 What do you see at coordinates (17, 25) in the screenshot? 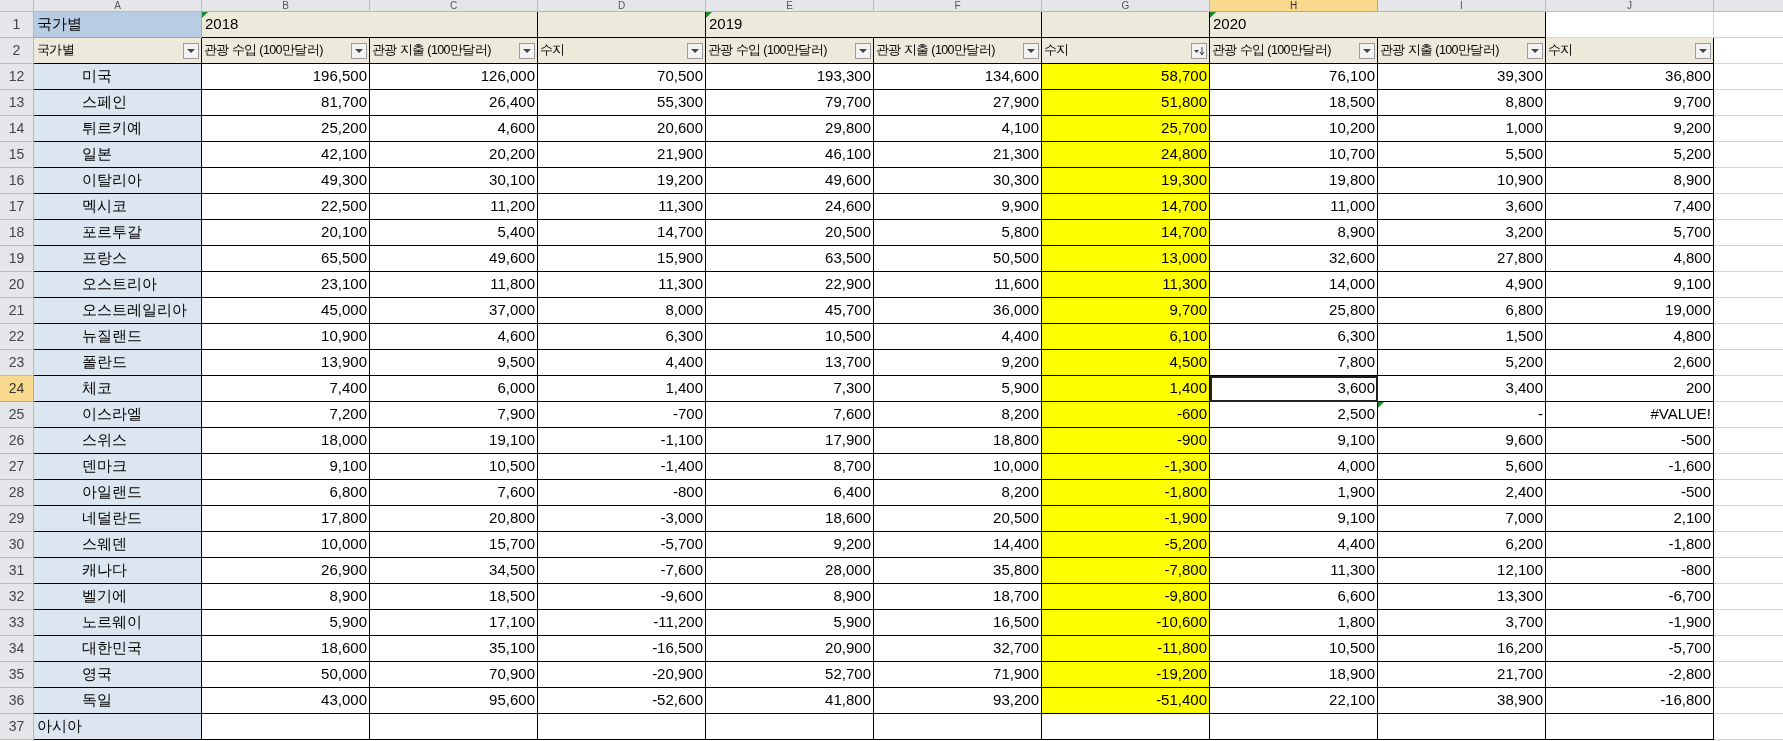
I see `row-header: 1` at bounding box center [17, 25].